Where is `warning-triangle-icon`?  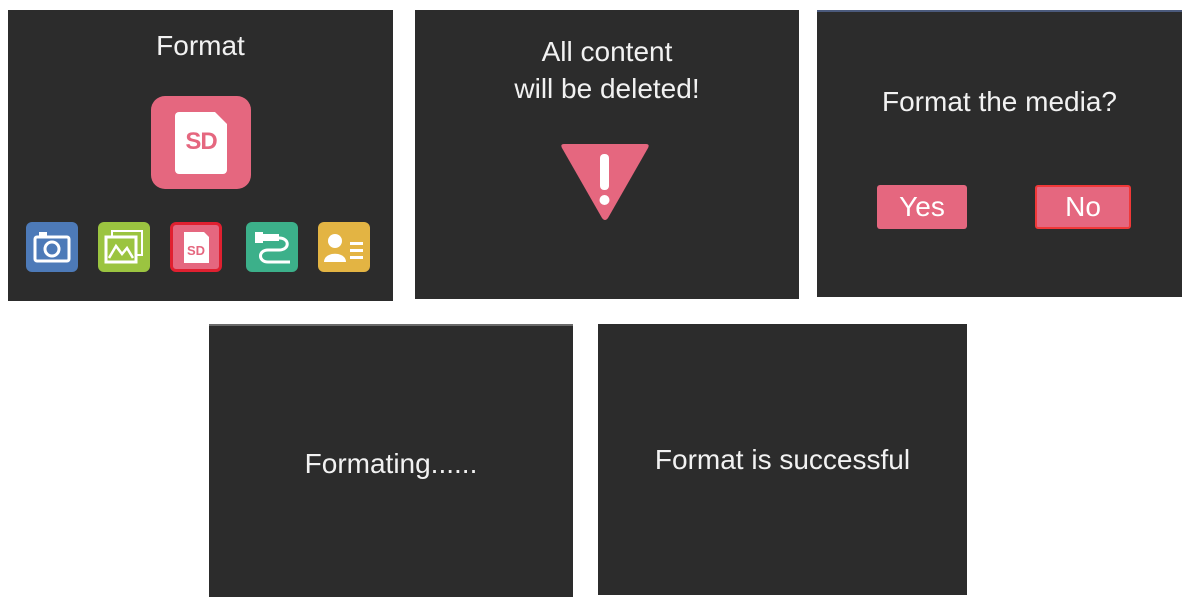
warning-triangle-icon is located at coordinates (605, 183).